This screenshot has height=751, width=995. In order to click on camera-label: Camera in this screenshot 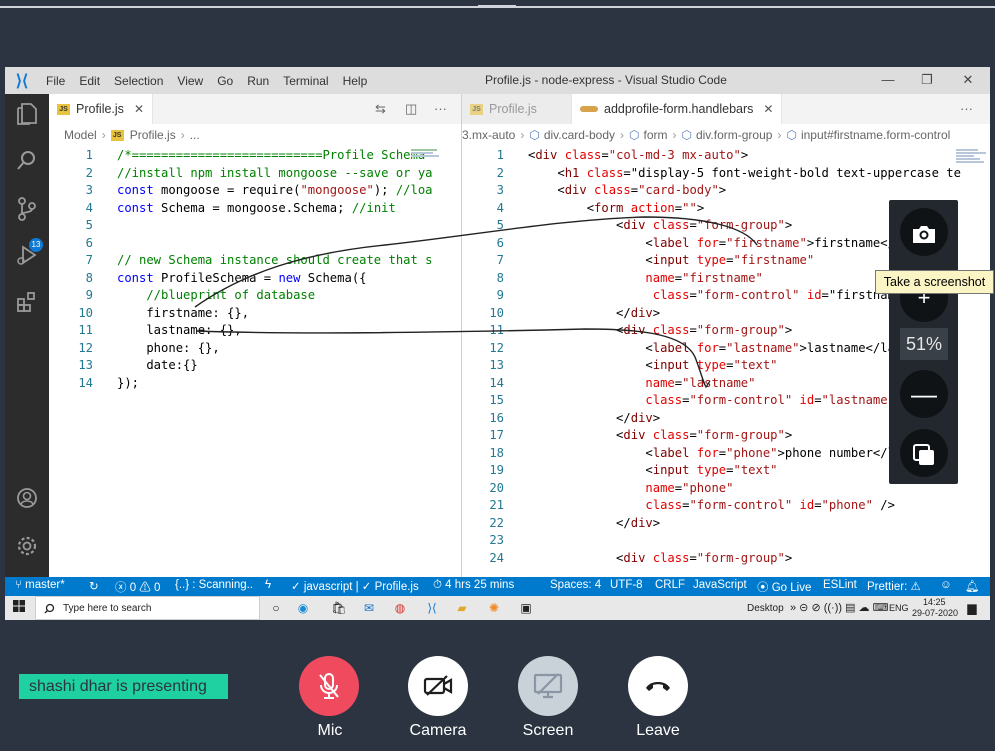, I will do `click(438, 730)`.